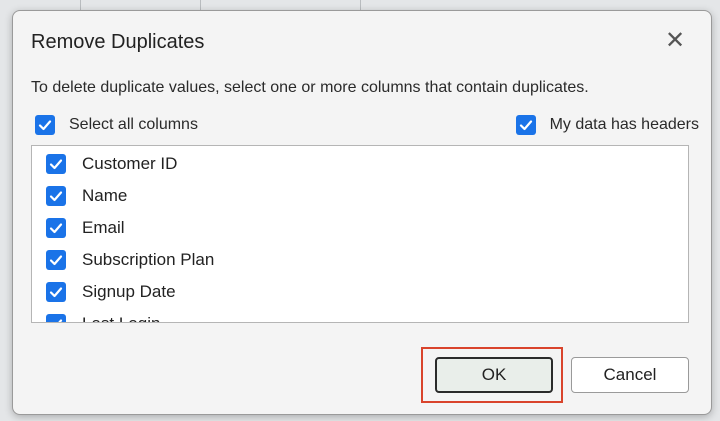 The width and height of the screenshot is (720, 421). What do you see at coordinates (494, 375) in the screenshot?
I see `ok-button: OK` at bounding box center [494, 375].